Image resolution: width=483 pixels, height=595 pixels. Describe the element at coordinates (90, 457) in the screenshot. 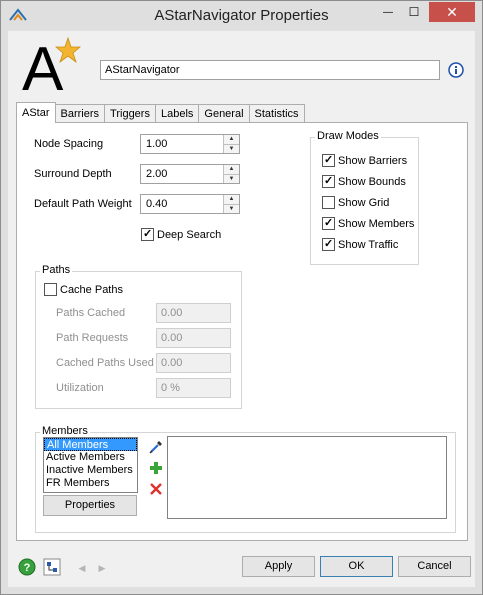

I see `list-item: Active Members` at that location.